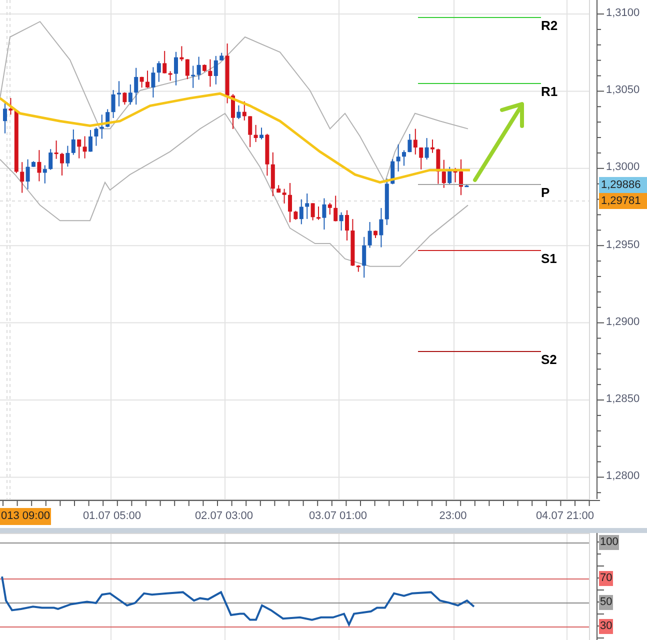 The width and height of the screenshot is (647, 640). What do you see at coordinates (623, 322) in the screenshot?
I see `price-axis-label: 1,2900` at bounding box center [623, 322].